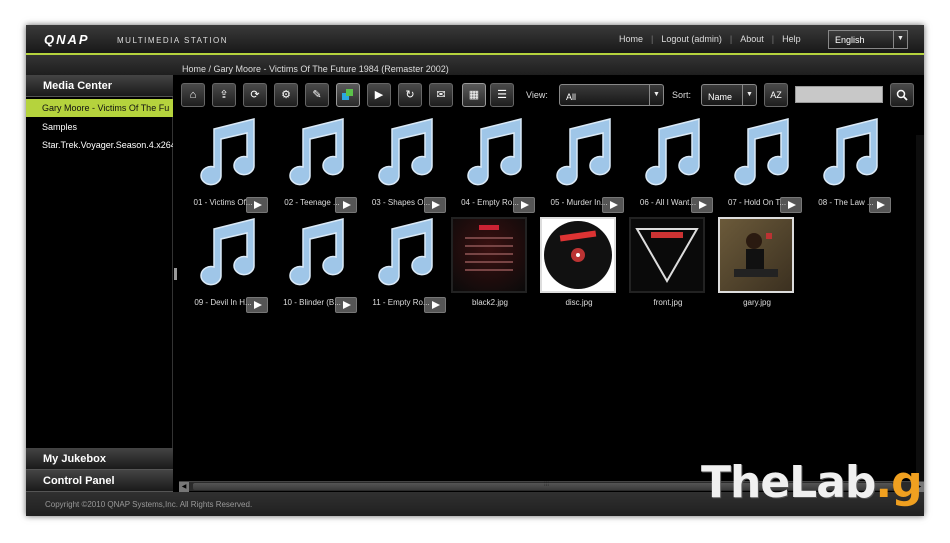 The image size is (950, 543). I want to click on qnap-logo: QNAP, so click(67, 39).